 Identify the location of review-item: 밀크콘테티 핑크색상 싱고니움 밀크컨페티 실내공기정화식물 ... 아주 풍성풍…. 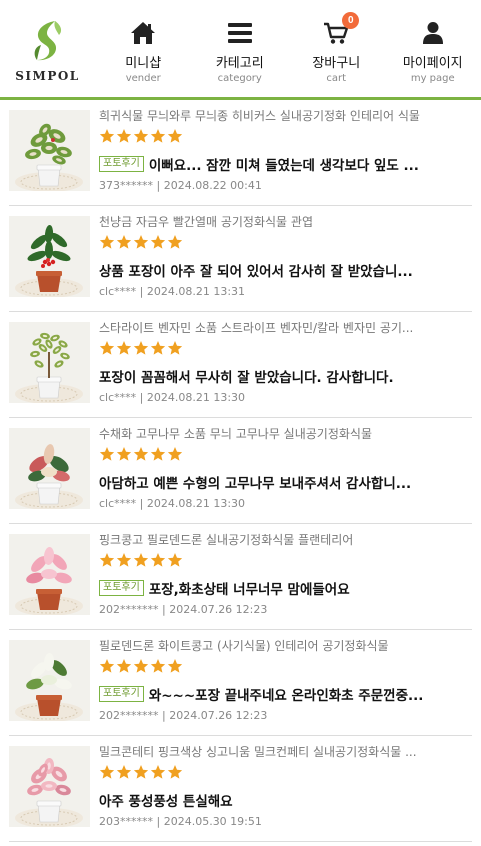
(240, 789).